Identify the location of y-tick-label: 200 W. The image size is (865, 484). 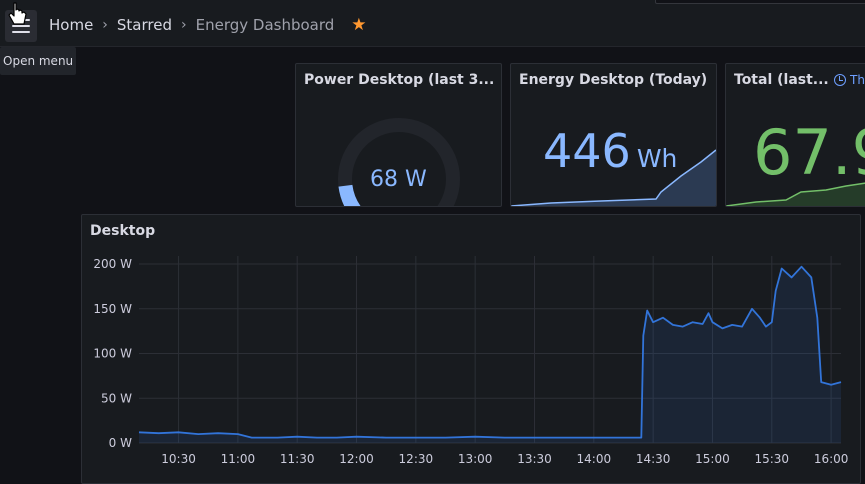
(112, 264).